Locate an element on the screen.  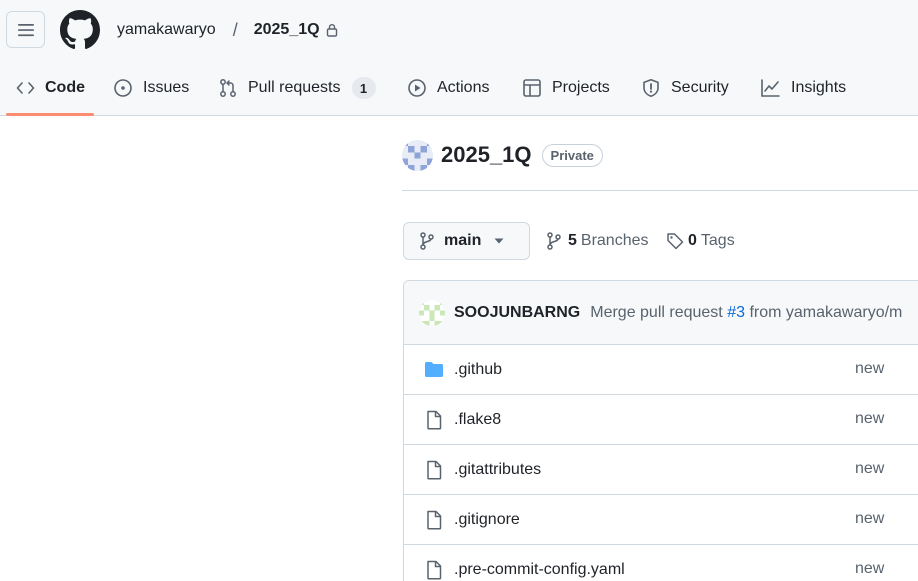
breadcrumb-repo-link: 2025_1Q is located at coordinates (287, 30).